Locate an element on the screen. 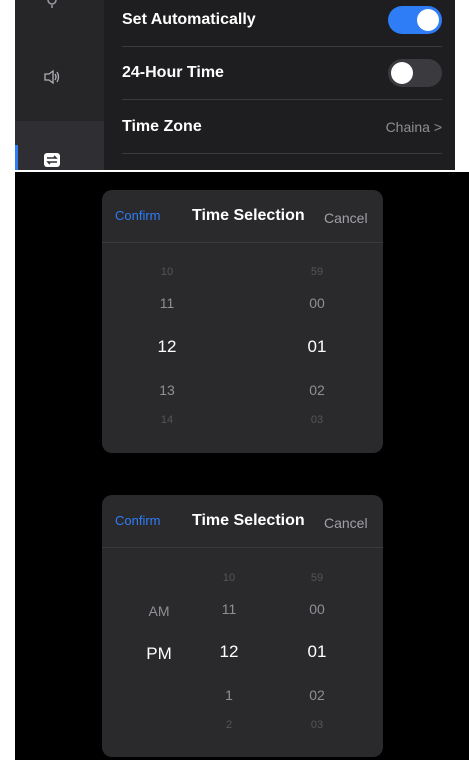 The image size is (469, 760). hour-option: 1 is located at coordinates (229, 695).